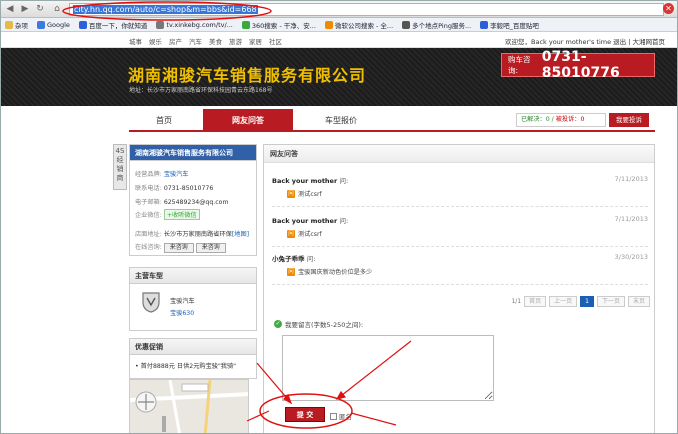 The height and width of the screenshot is (434, 678). Describe the element at coordinates (247, 75) in the screenshot. I see `shop-name: 湖南湘骏汽车销售服务有限公司` at that location.